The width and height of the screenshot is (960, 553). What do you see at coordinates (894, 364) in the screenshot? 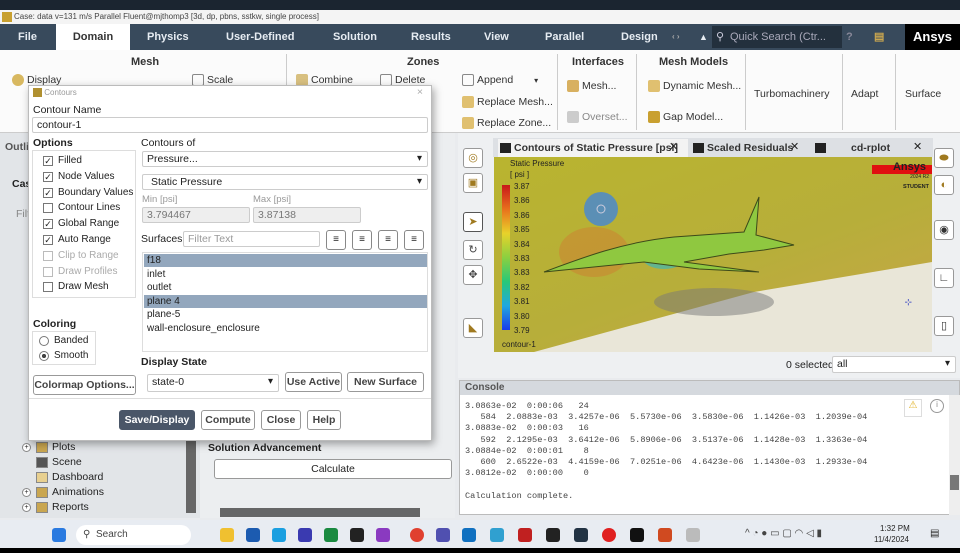
I see `selection-filter-dropdown: all` at bounding box center [894, 364].